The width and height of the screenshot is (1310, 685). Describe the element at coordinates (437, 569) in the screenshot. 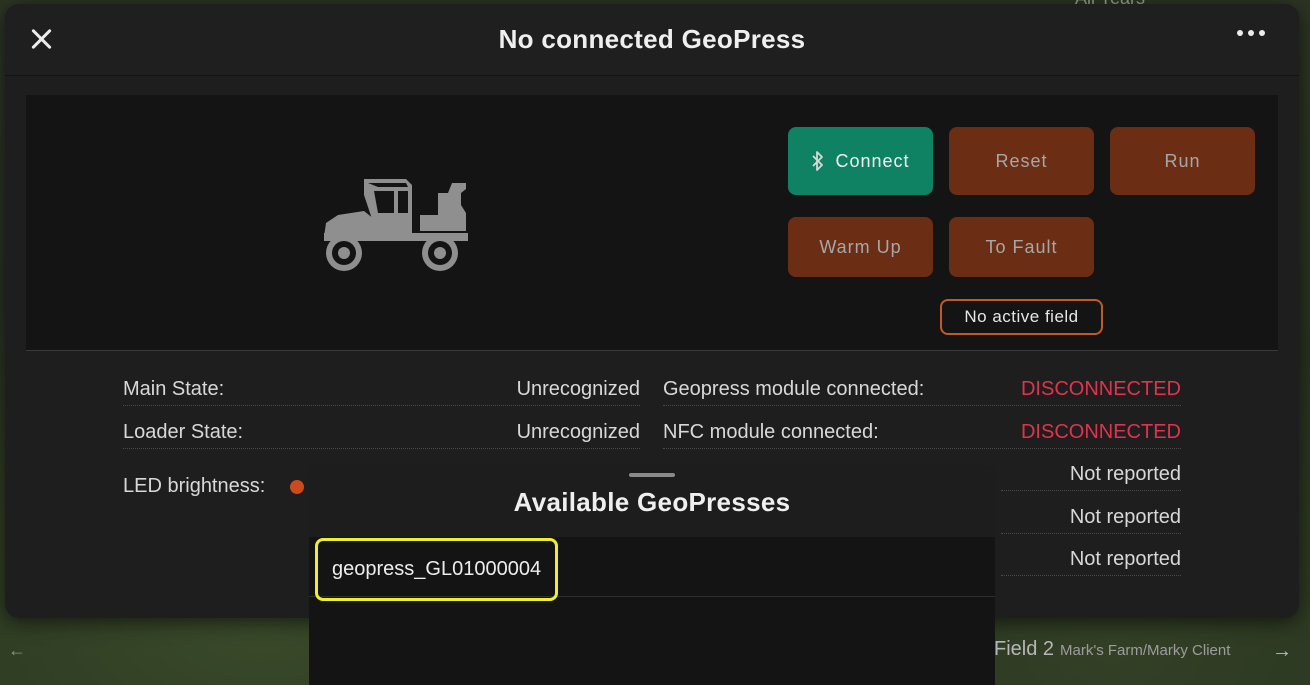

I see `geopress-device-name: geopress_GL01000004` at that location.